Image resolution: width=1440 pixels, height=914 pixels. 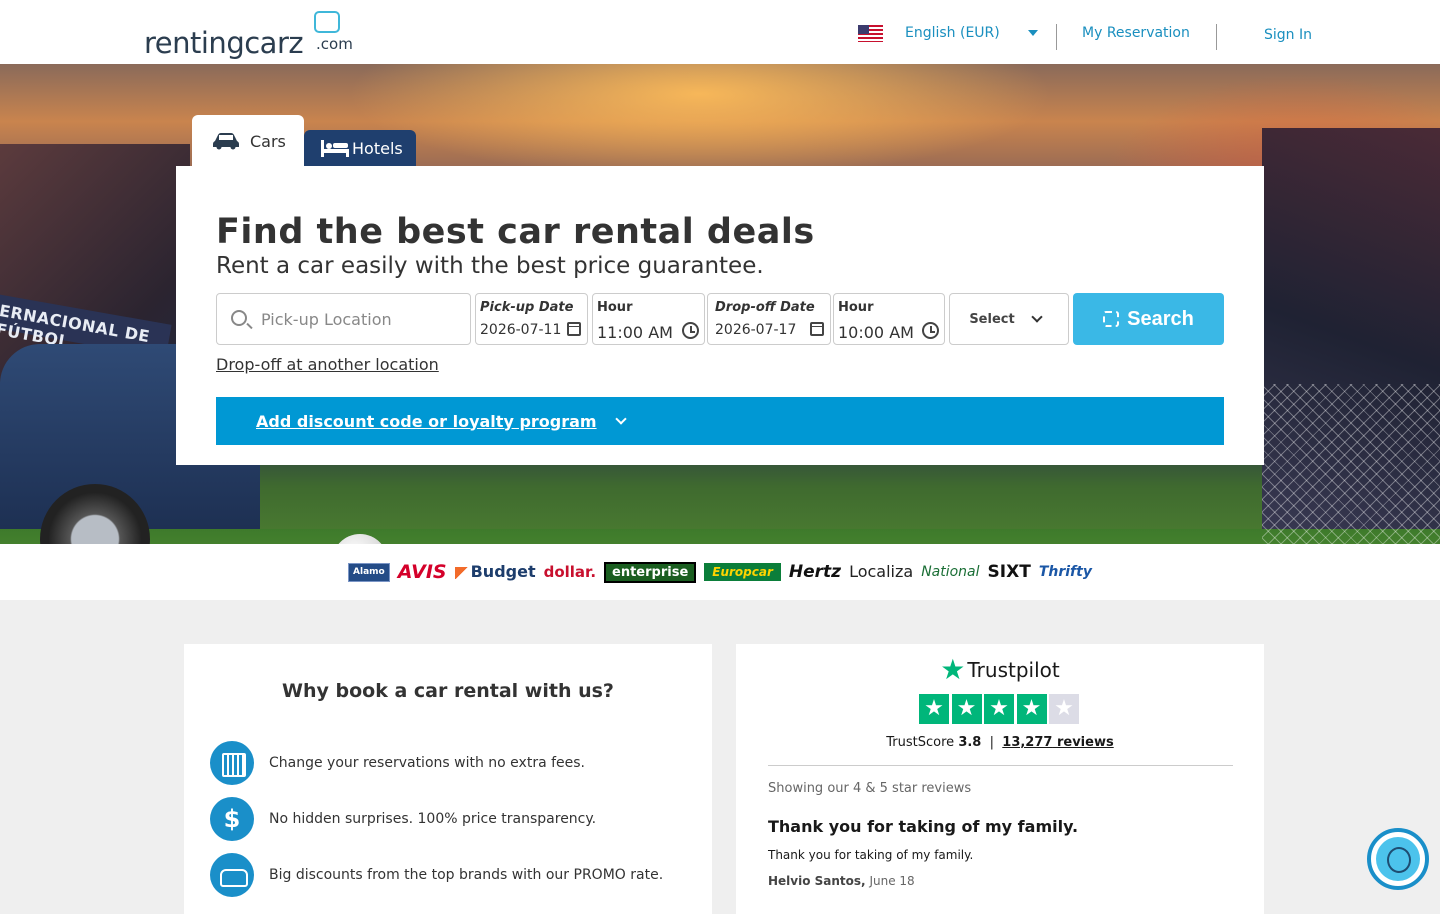 I want to click on pickup-hour-field: Hour 11:00 AM, so click(x=648, y=319).